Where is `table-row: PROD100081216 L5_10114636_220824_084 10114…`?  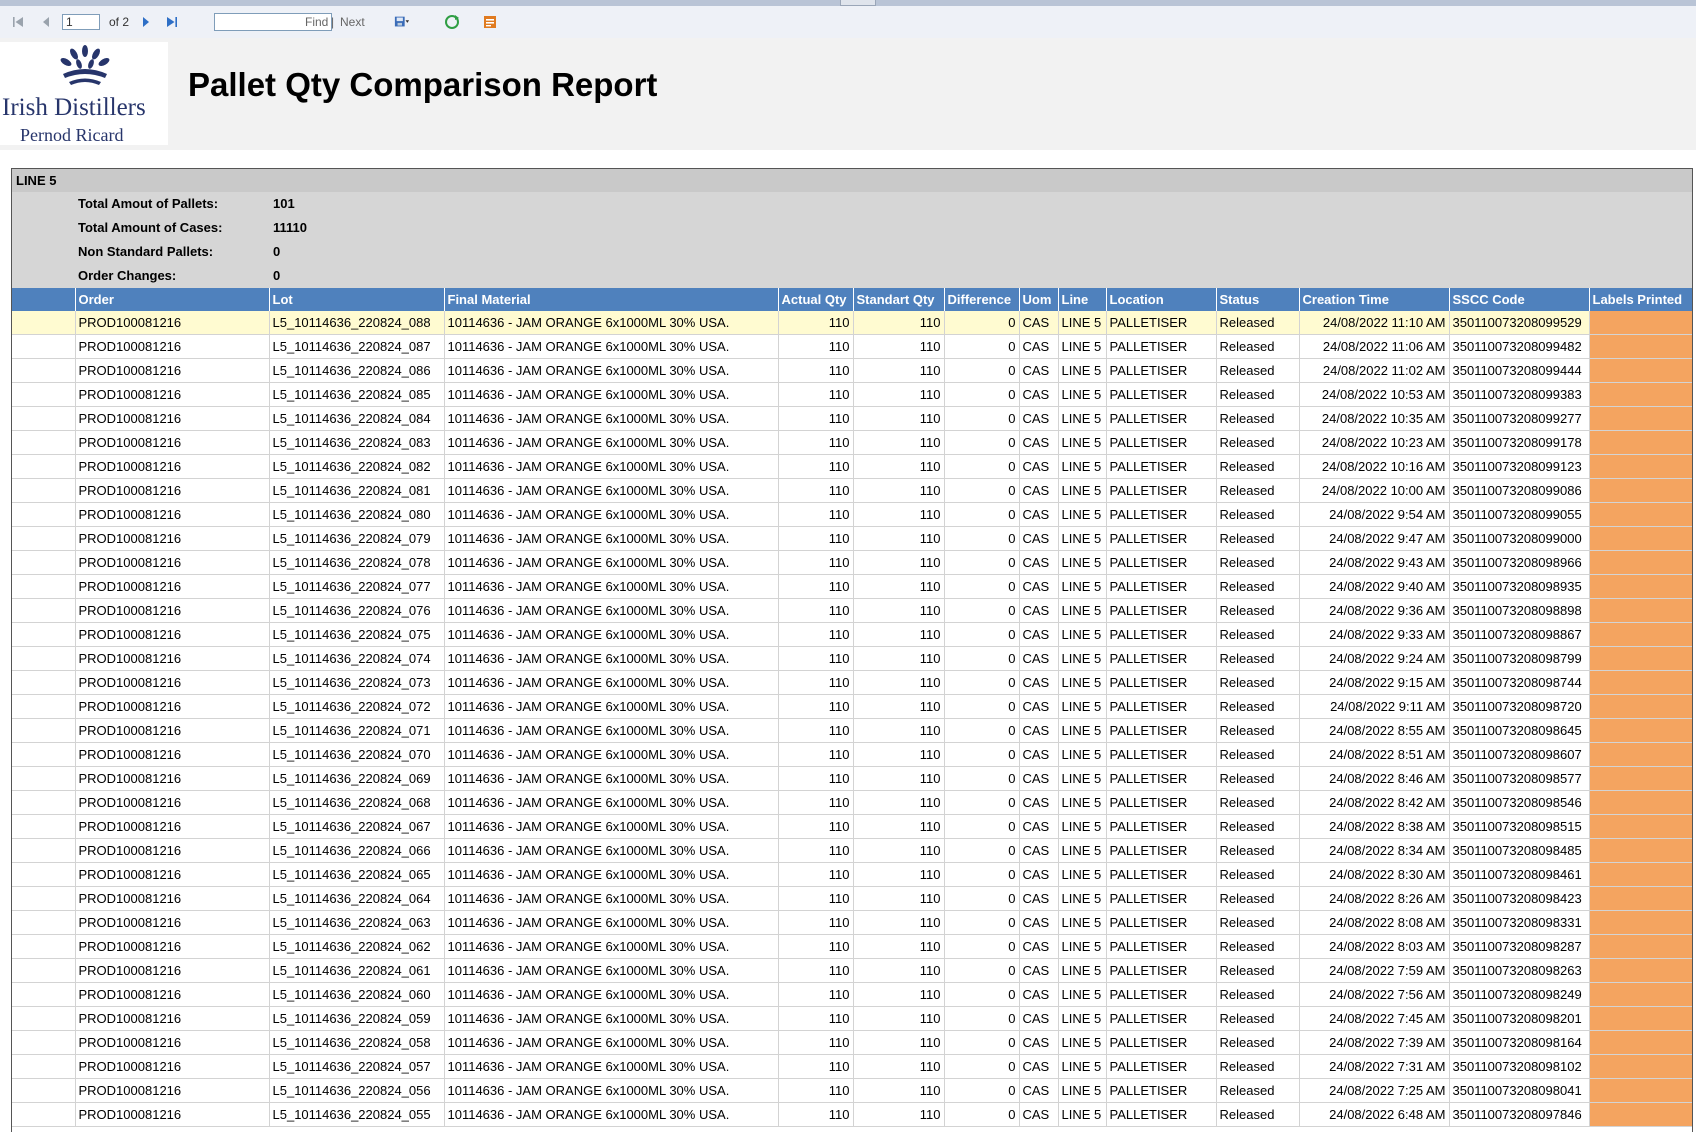
table-row: PROD100081216 L5_10114636_220824_084 10114… is located at coordinates (852, 418).